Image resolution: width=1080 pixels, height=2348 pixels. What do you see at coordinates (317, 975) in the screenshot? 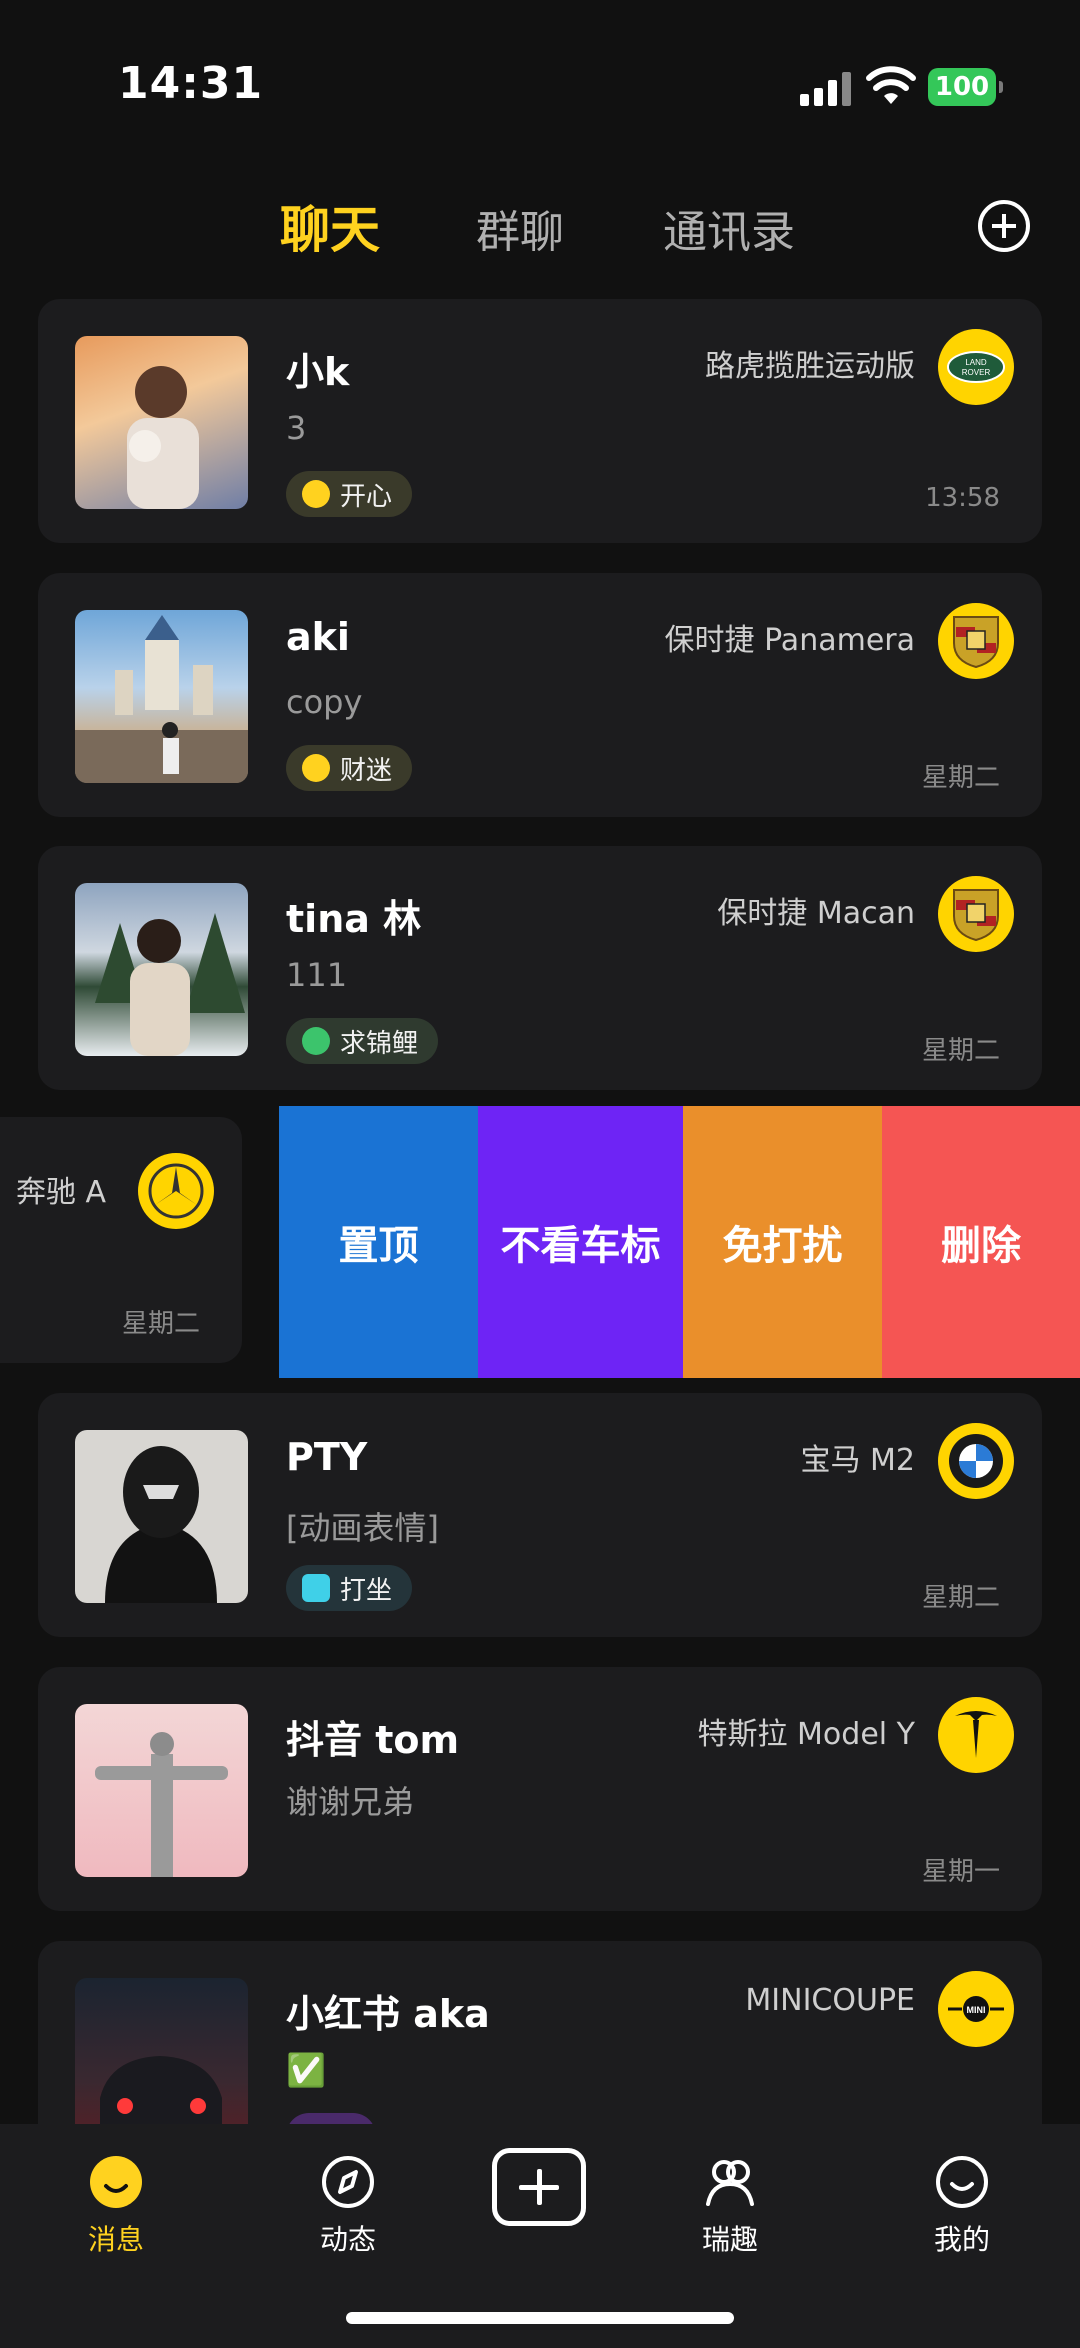
I see `last-message: 111` at bounding box center [317, 975].